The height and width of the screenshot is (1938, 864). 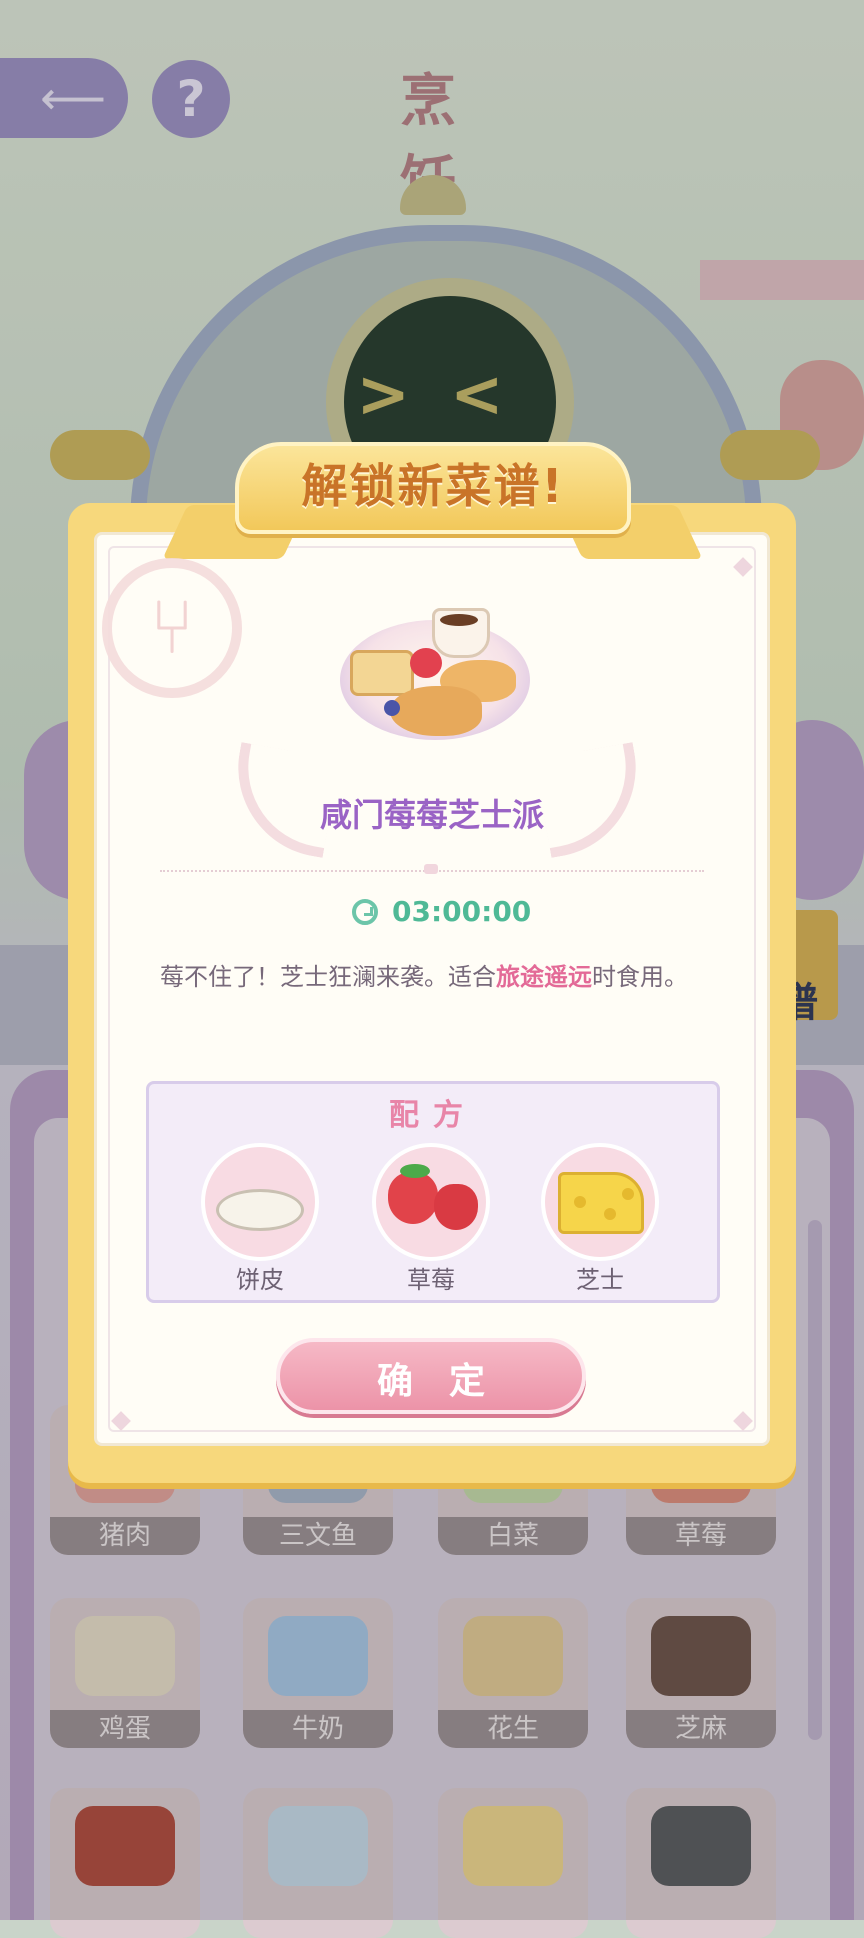 What do you see at coordinates (382, 673) in the screenshot?
I see `waffle-piece` at bounding box center [382, 673].